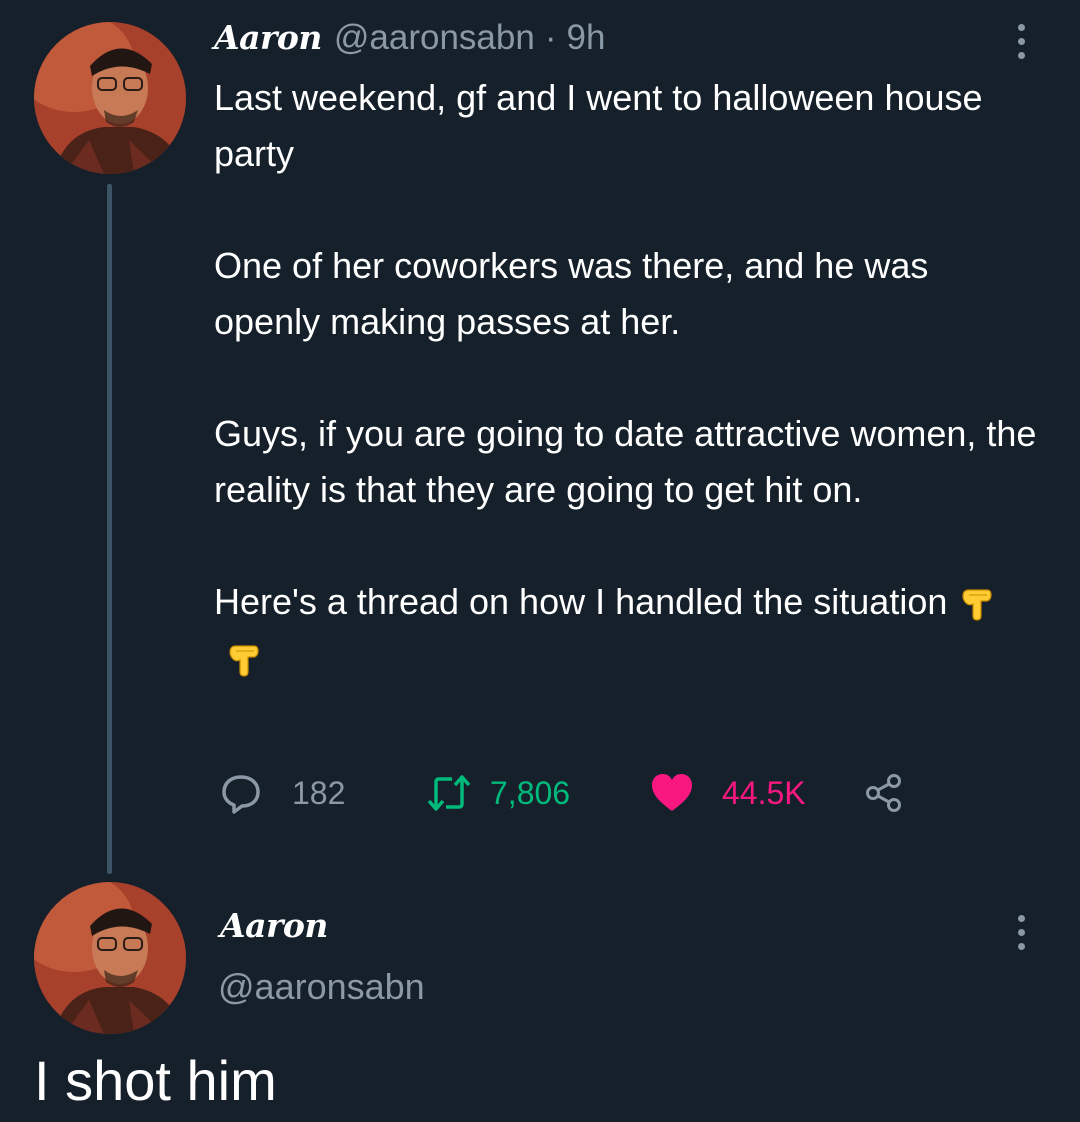 The height and width of the screenshot is (1122, 1080). What do you see at coordinates (764, 792) in the screenshot?
I see `like-count: 44.5K` at bounding box center [764, 792].